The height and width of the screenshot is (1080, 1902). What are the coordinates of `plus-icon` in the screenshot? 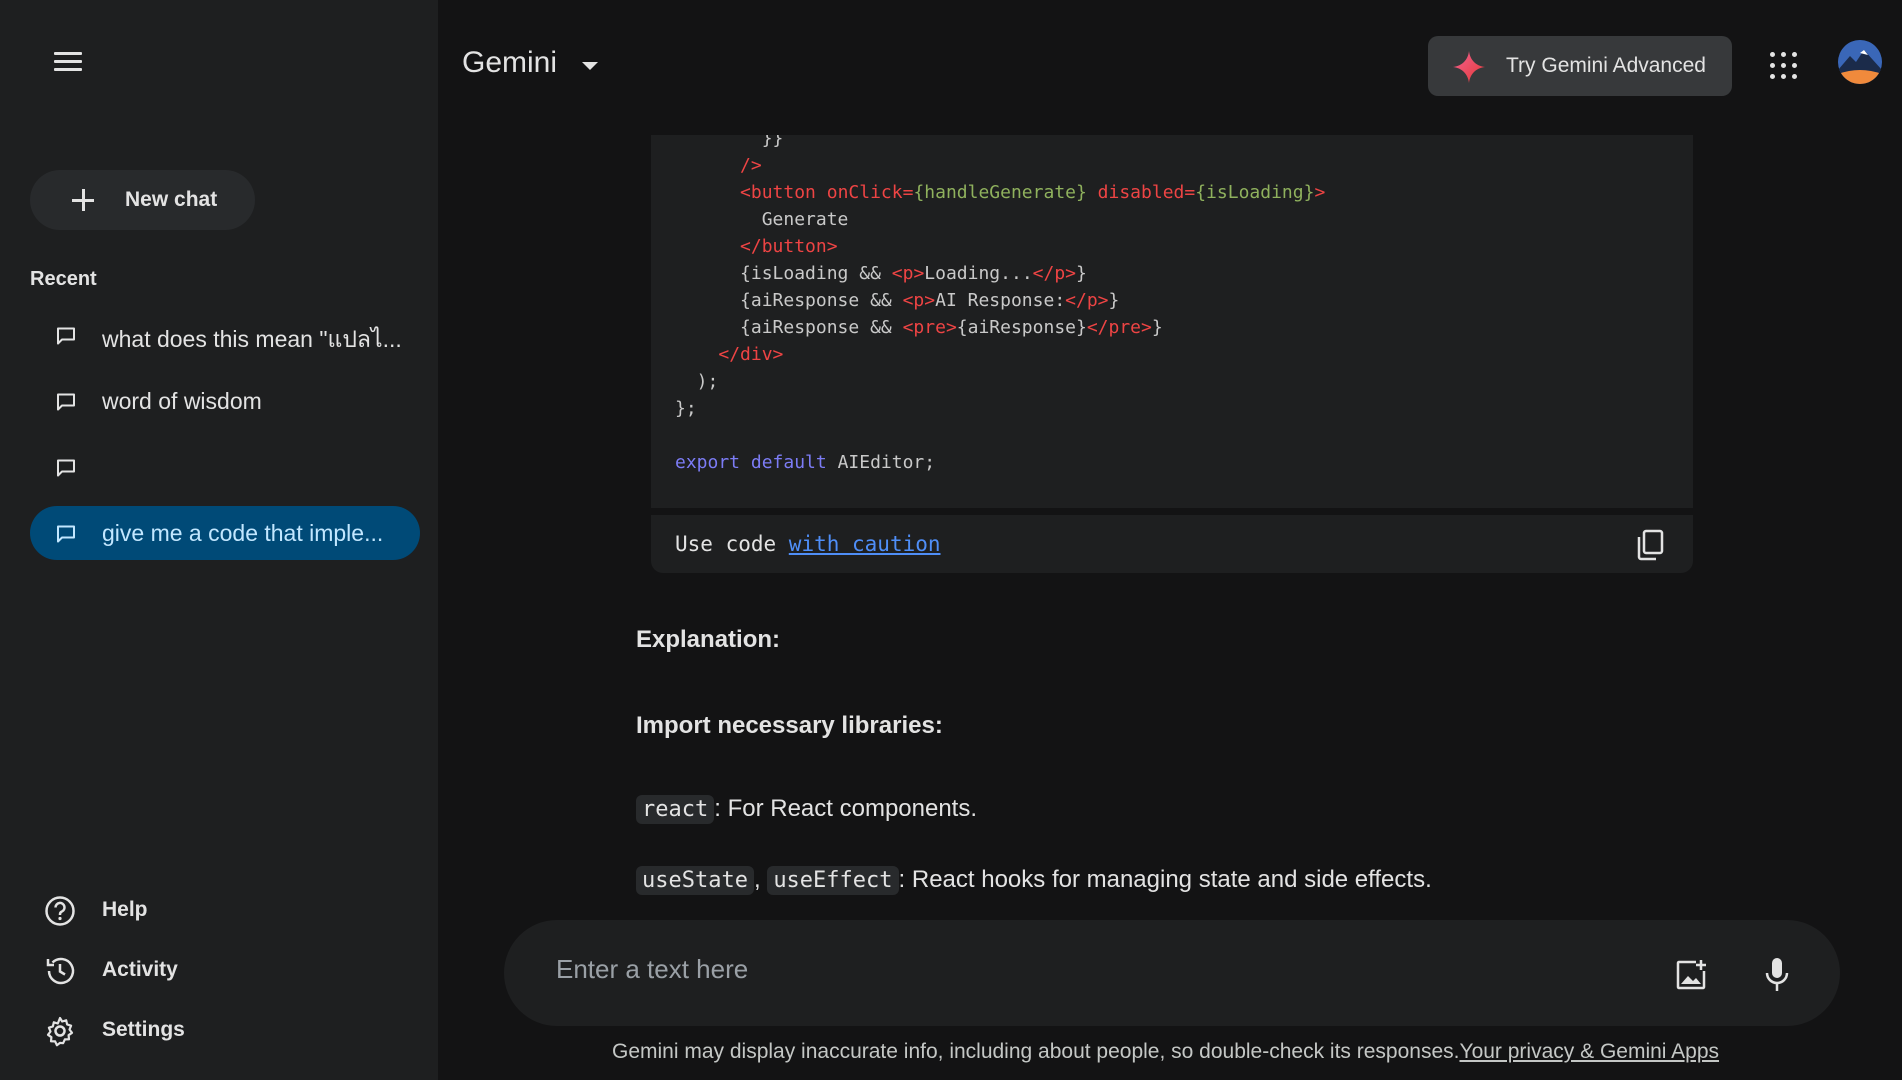 It's located at (83, 200).